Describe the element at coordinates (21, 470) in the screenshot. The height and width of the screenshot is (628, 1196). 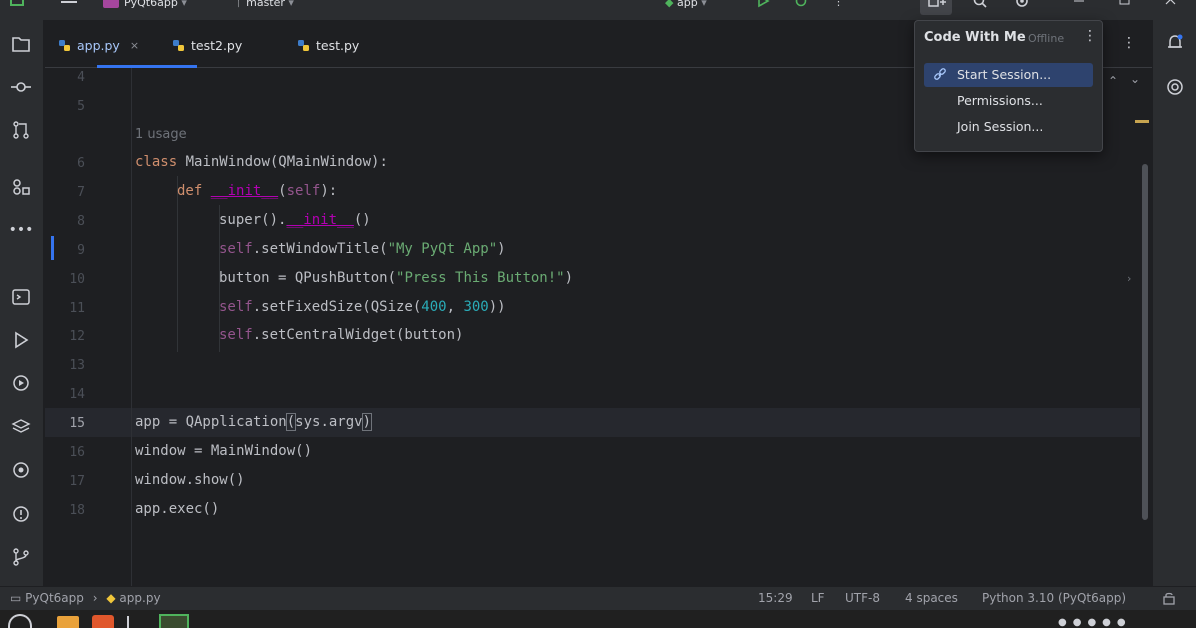
I see `debug-tool-icon` at that location.